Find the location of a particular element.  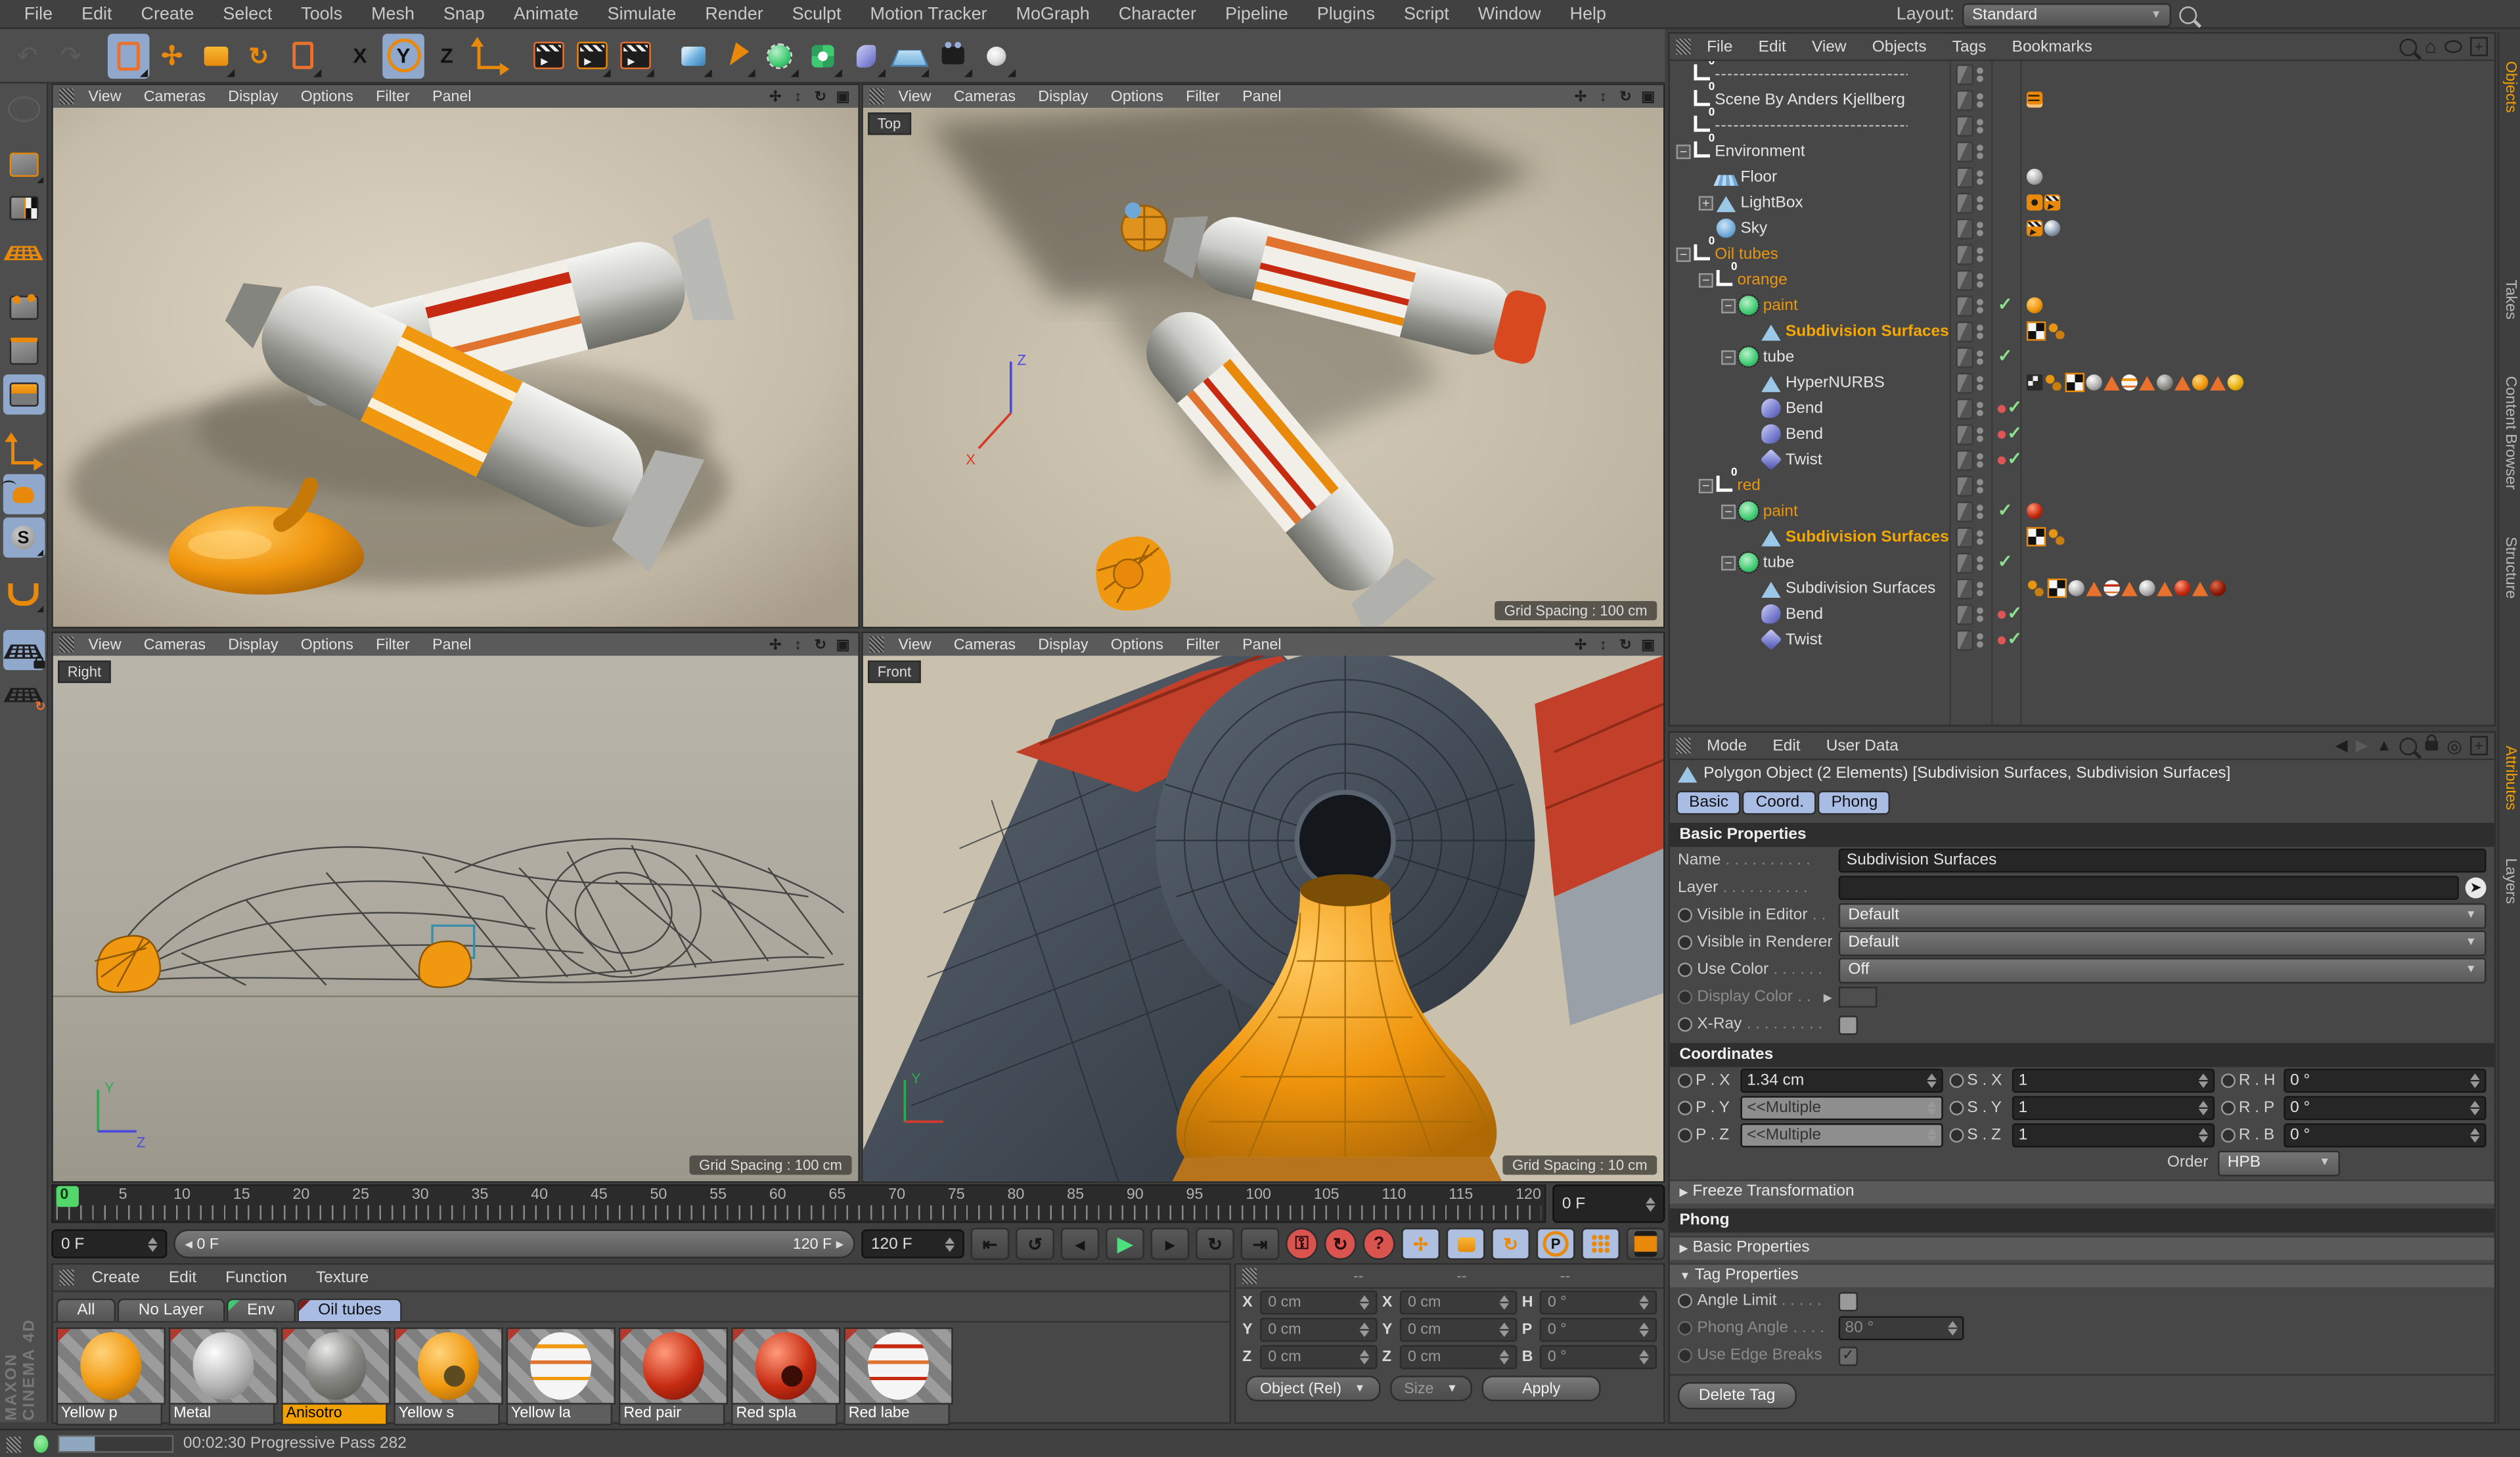

material-item-selected: Anisotro is located at coordinates (336, 1376).